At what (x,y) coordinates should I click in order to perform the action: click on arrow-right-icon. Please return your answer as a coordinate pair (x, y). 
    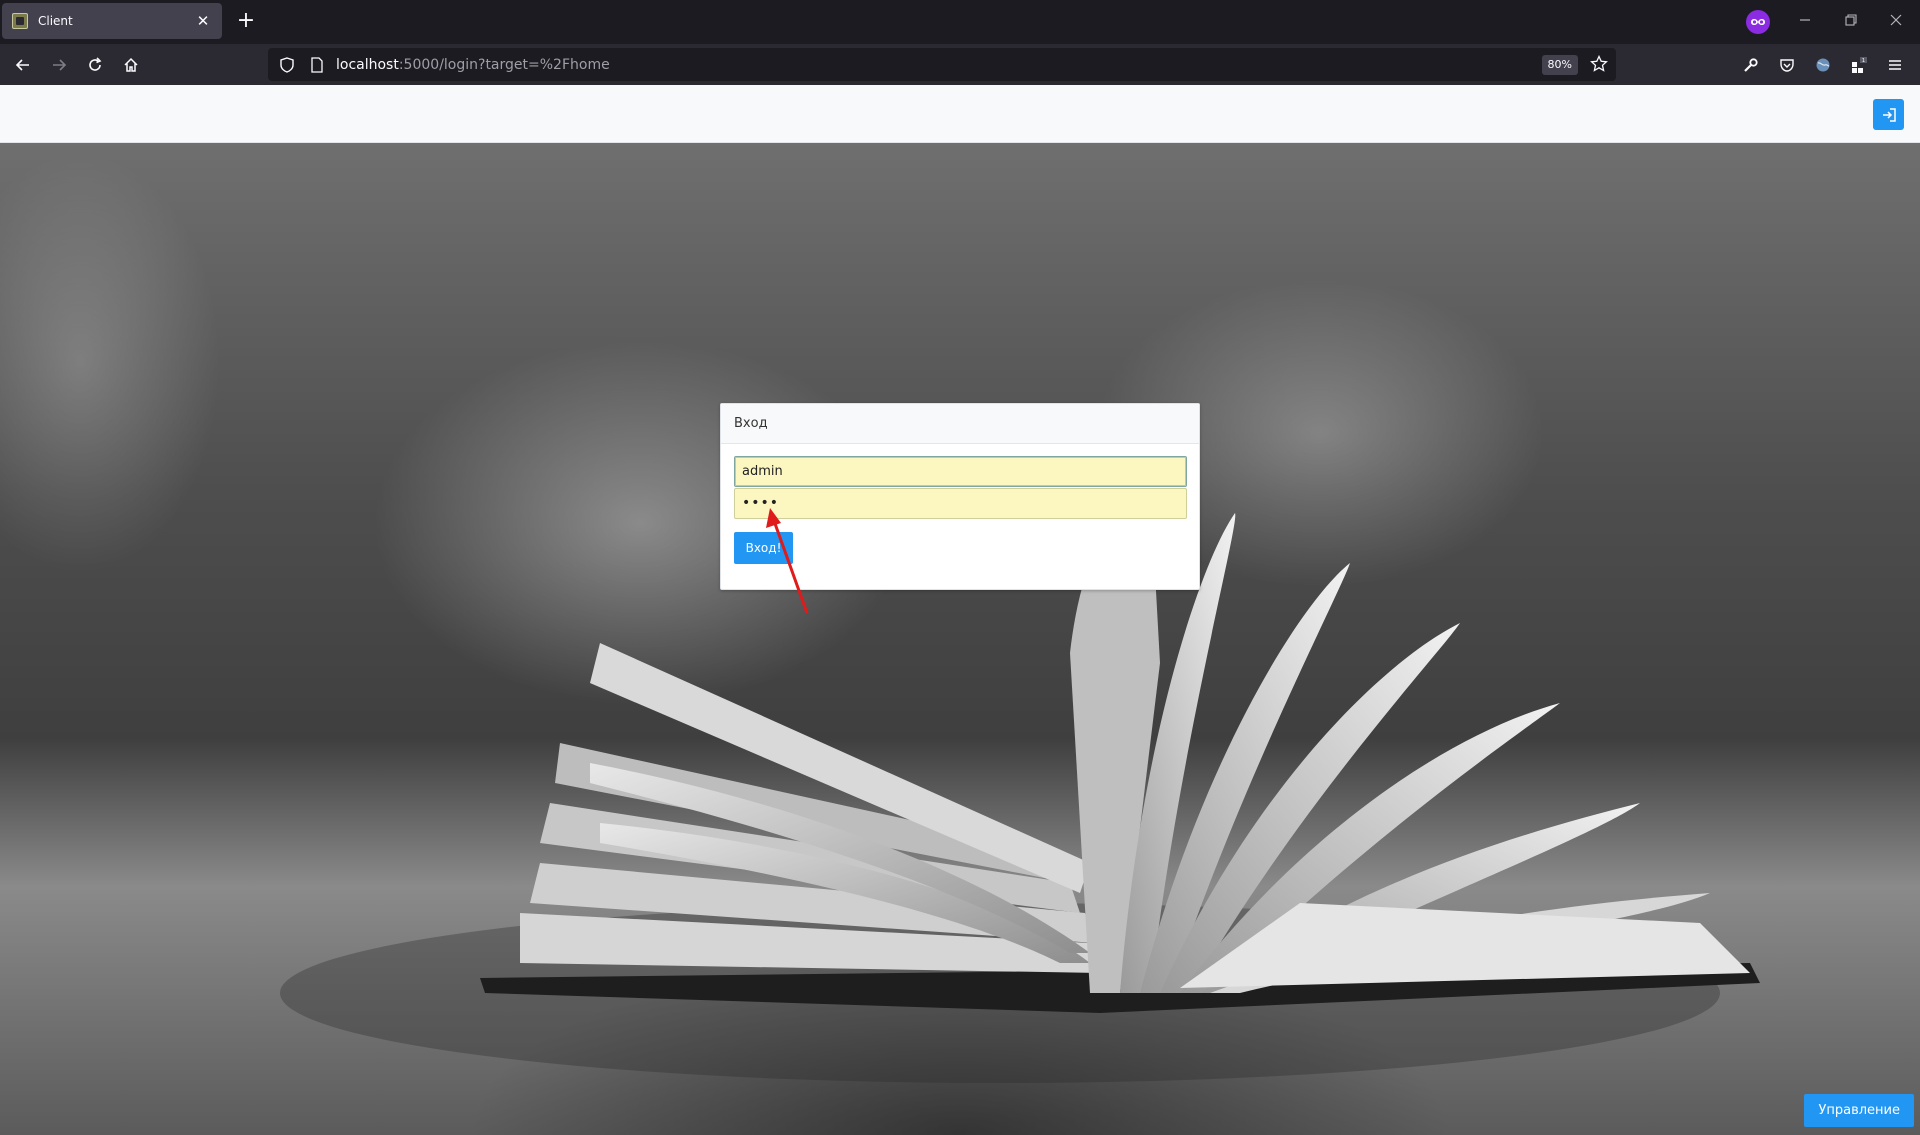
    Looking at the image, I should click on (60, 65).